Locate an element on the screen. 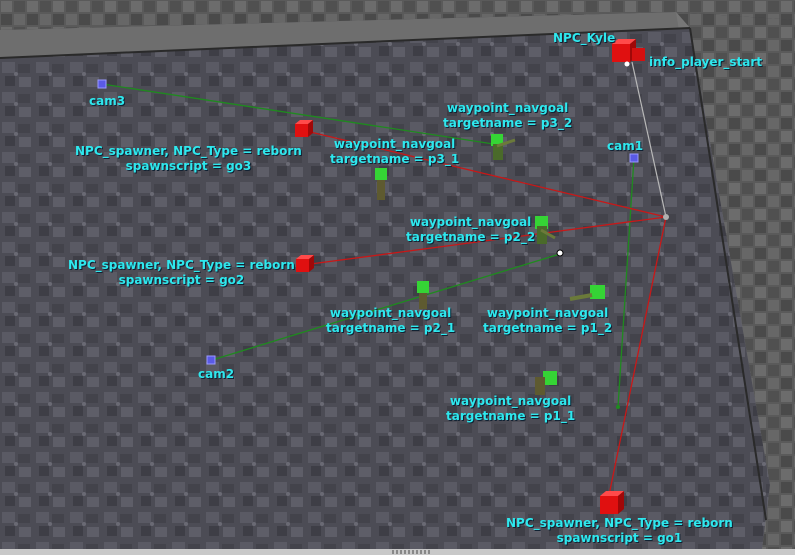  waypoint-p1_2-label: waypoint_navgoal targetname = p1_2 is located at coordinates (547, 321).